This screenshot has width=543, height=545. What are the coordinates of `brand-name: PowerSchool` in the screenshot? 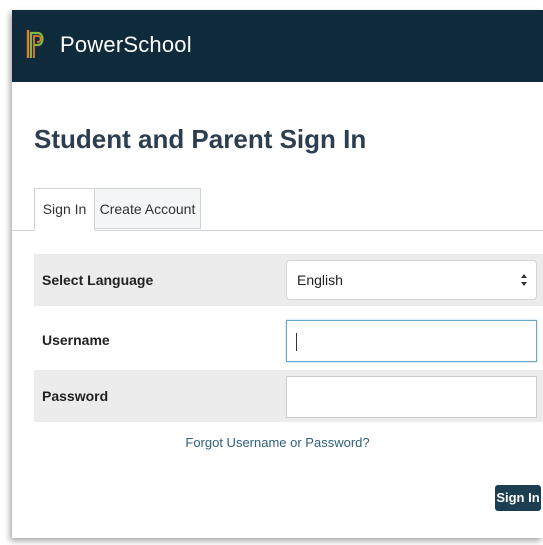 It's located at (126, 45).